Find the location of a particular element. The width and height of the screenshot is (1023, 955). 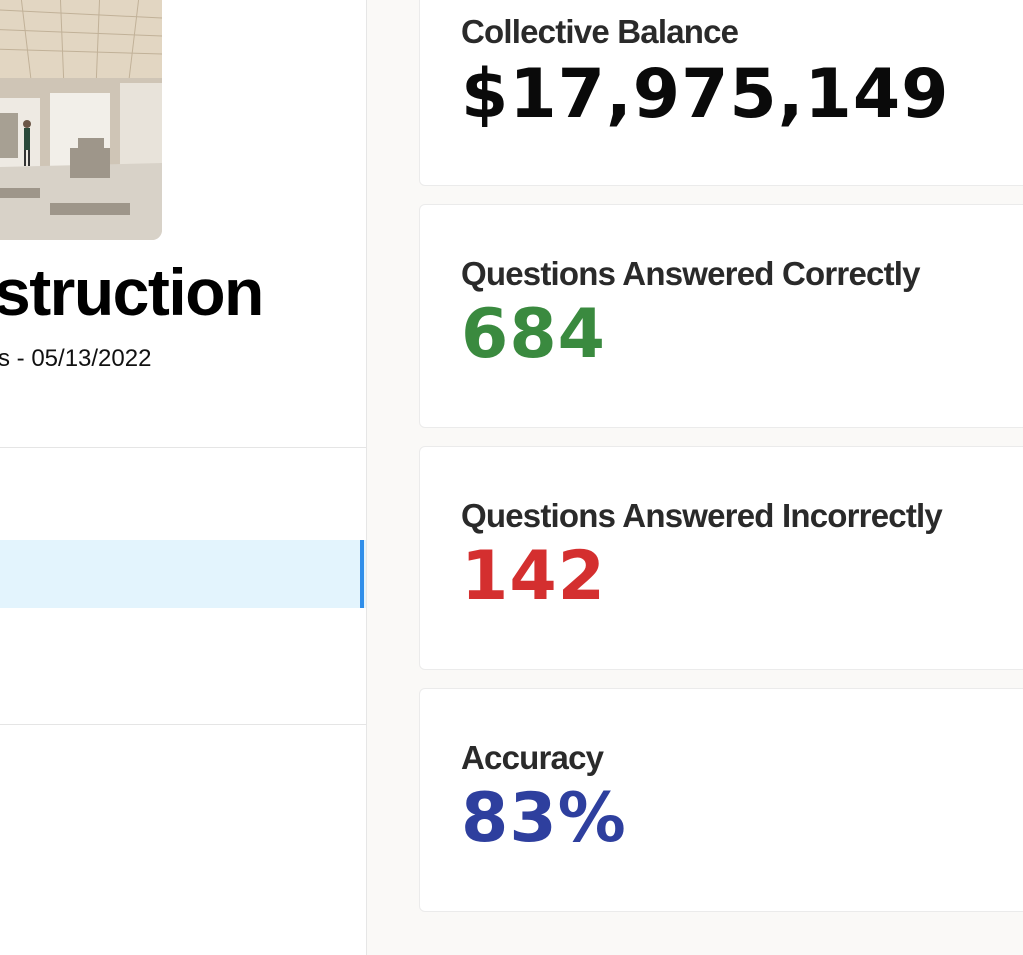

stat-card-collective-balance: Collective Balance $17,975,149 is located at coordinates (721, 93).